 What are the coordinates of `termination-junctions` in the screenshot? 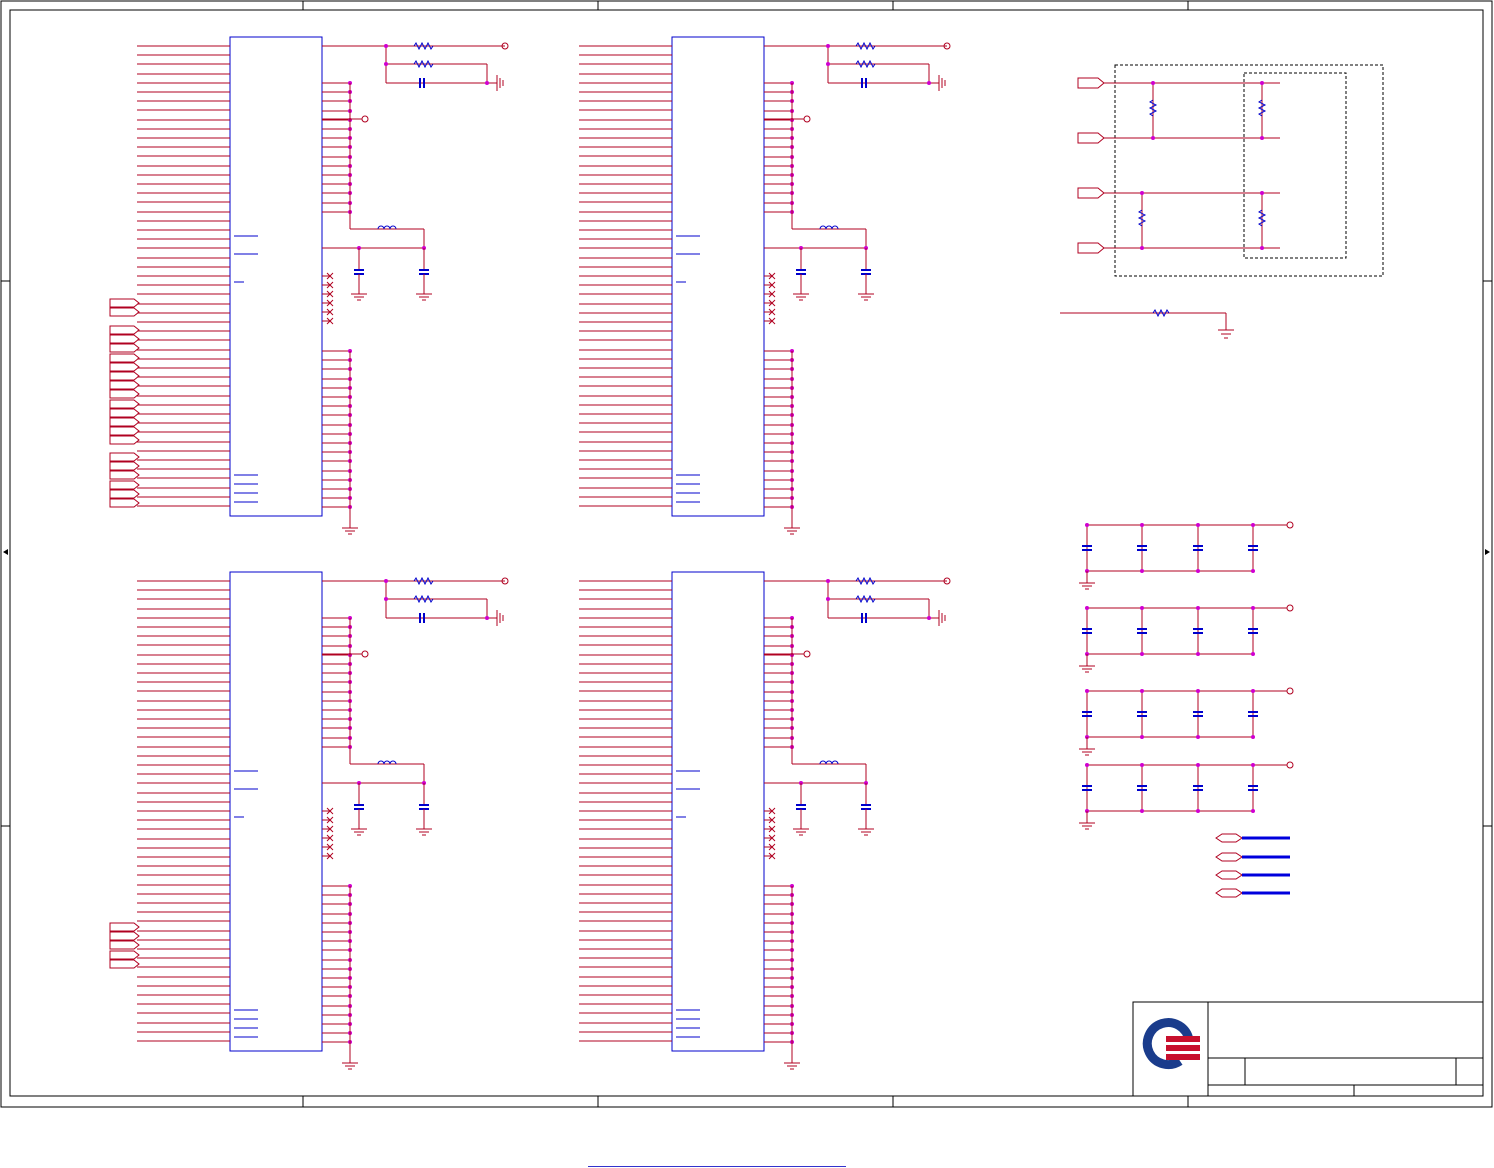 It's located at (1202, 165).